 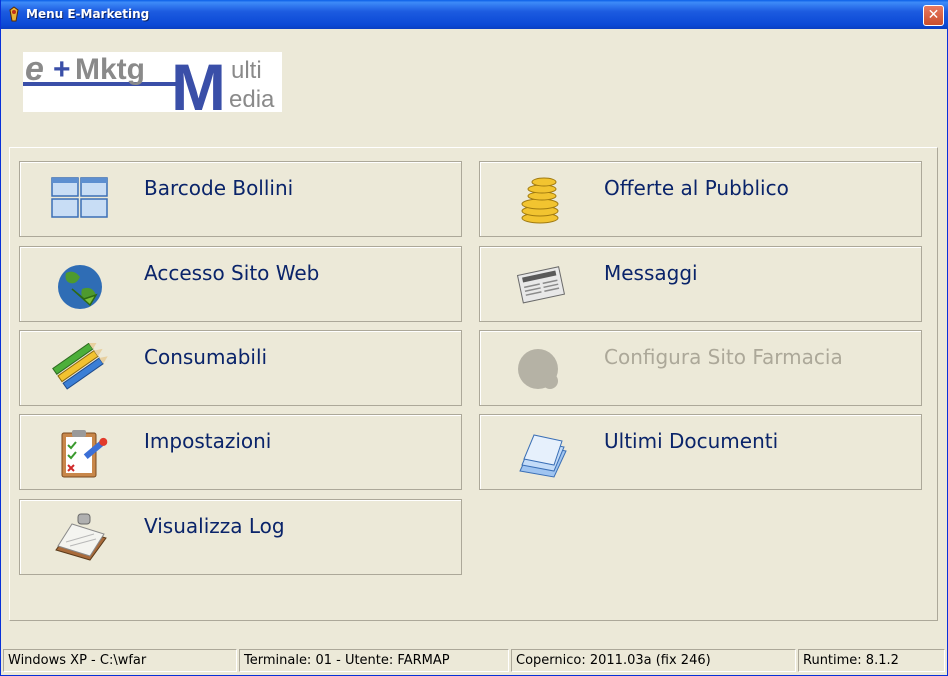 I want to click on svg-text: Mktg, so click(x=110, y=69).